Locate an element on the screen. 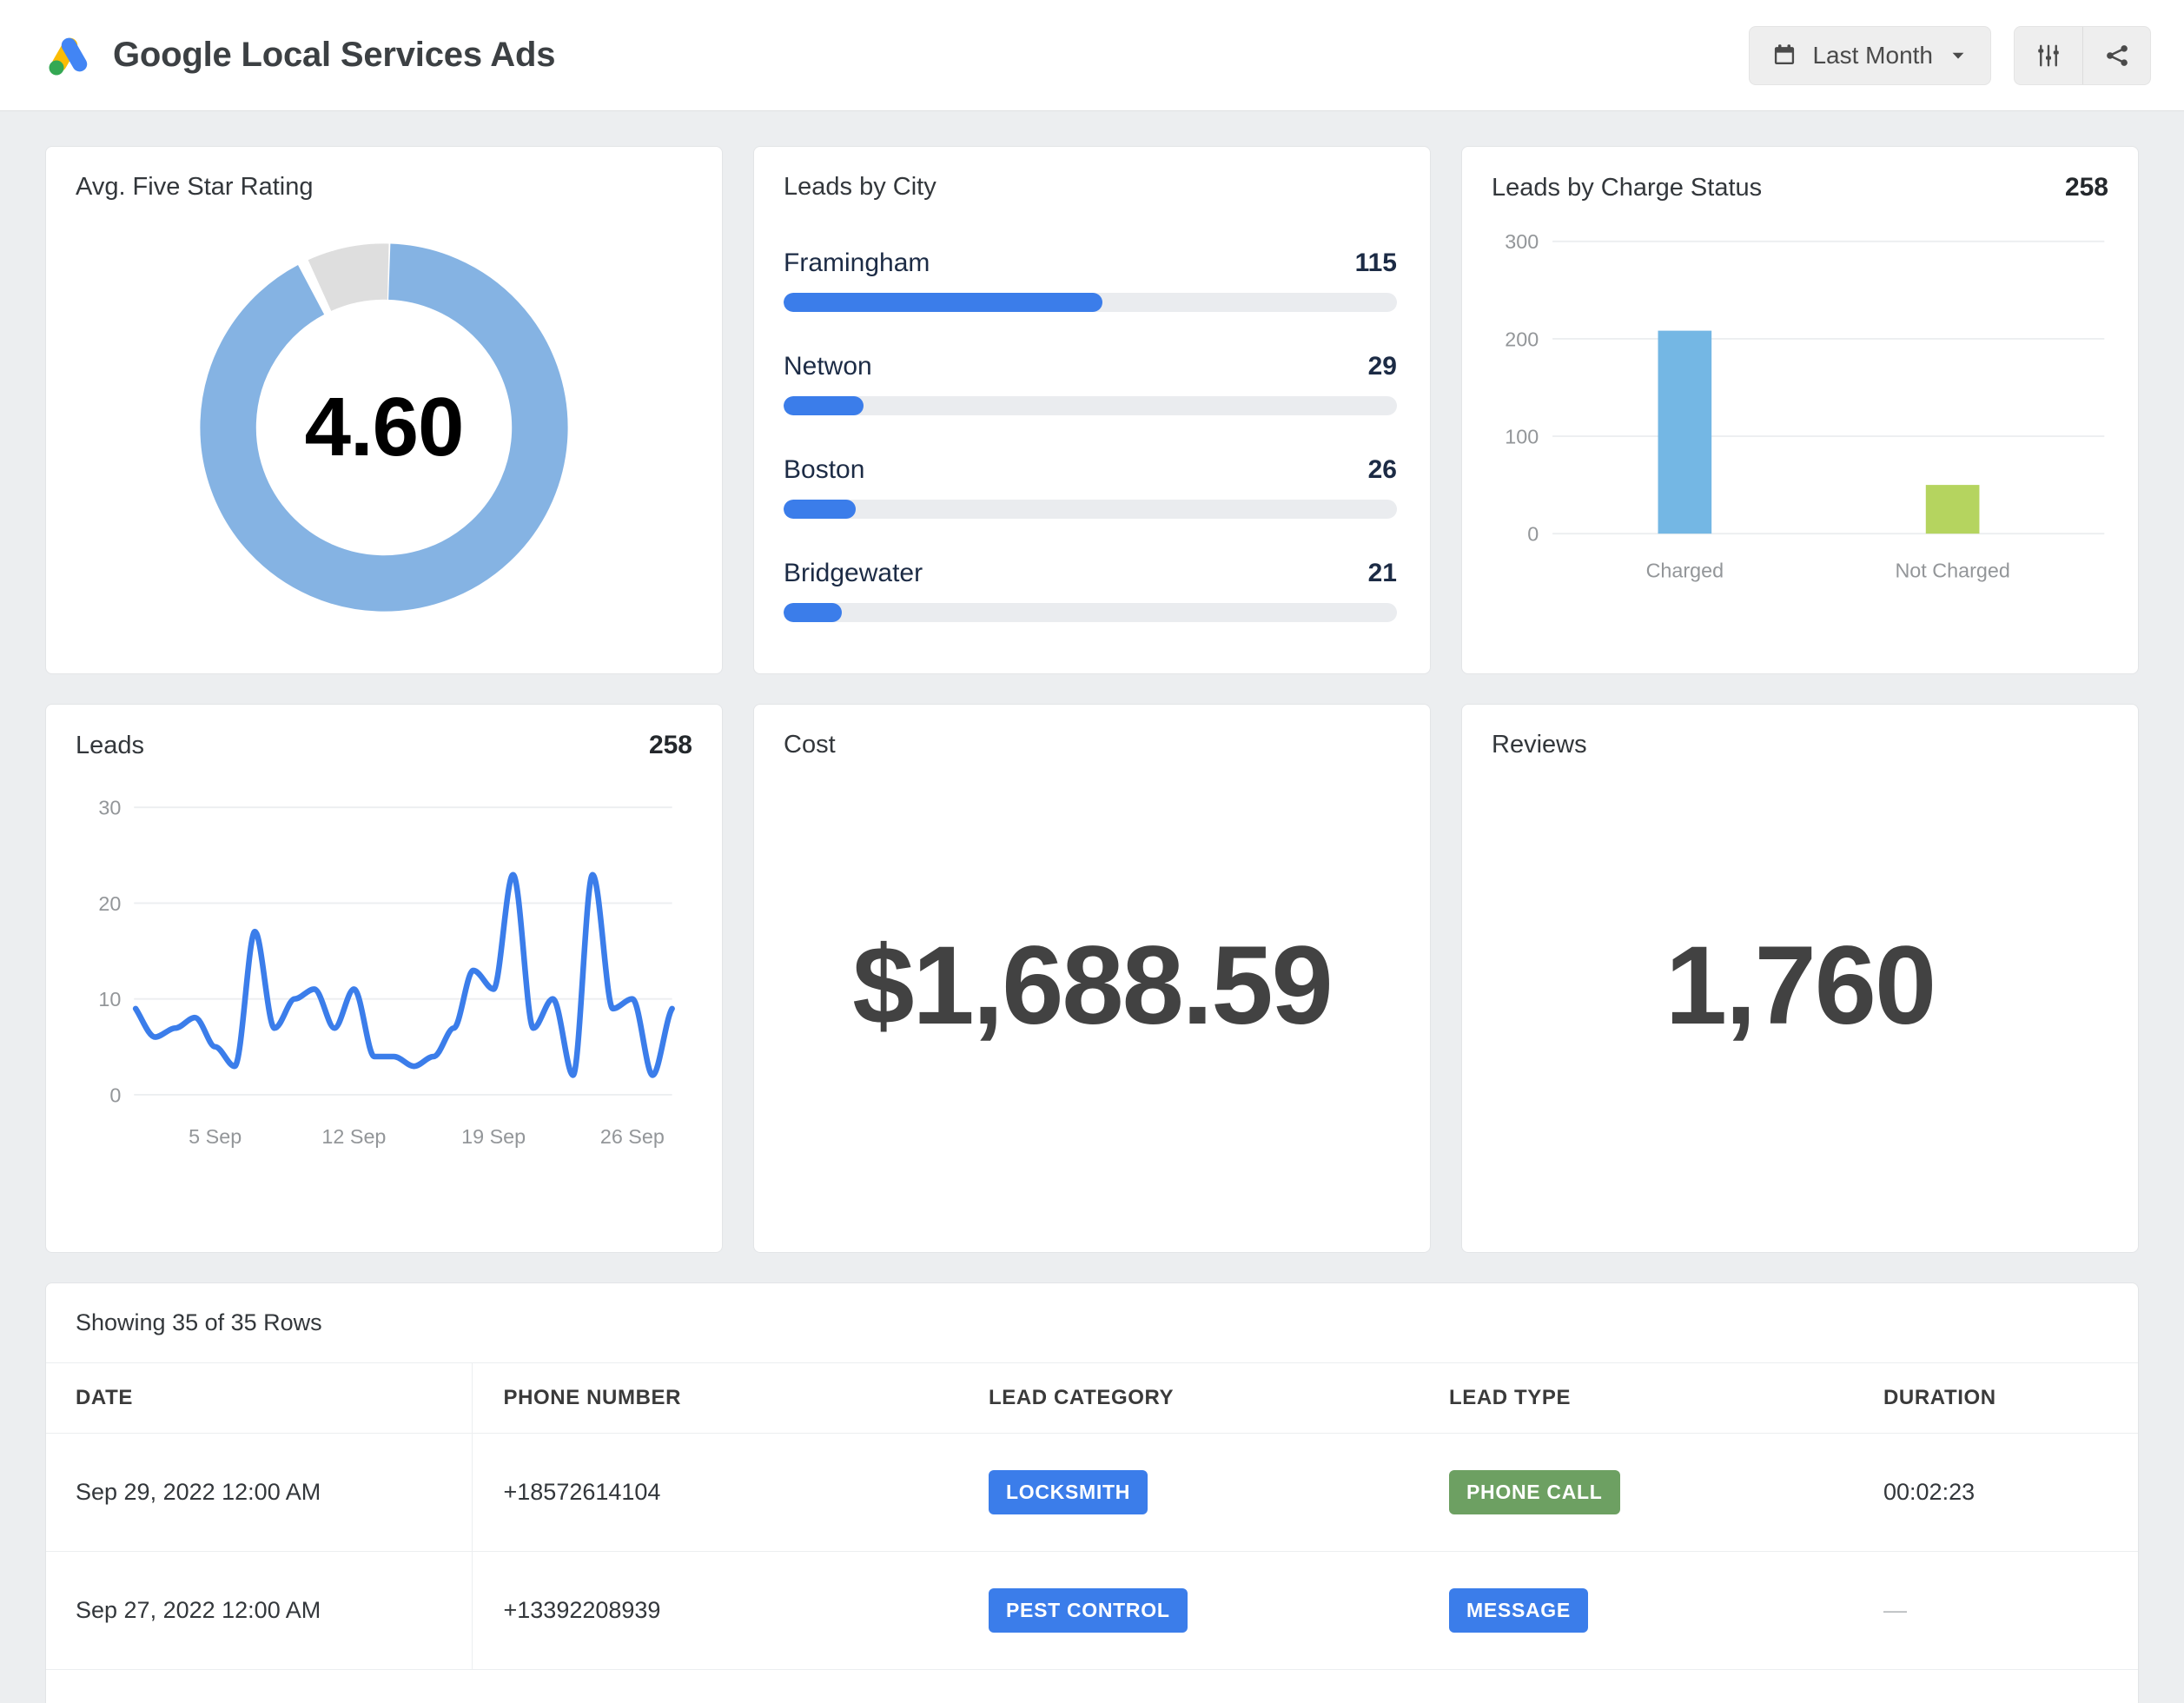 Image resolution: width=2184 pixels, height=1703 pixels. header-actions: Last Month is located at coordinates (1950, 55).